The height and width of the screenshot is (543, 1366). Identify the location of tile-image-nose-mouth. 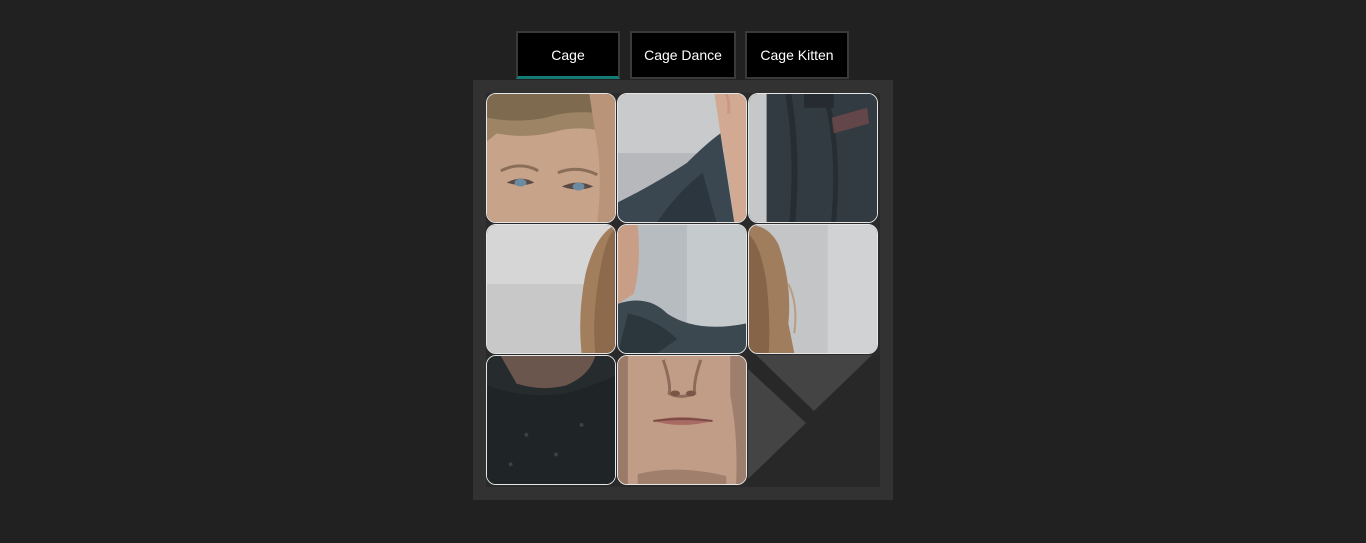
(682, 420).